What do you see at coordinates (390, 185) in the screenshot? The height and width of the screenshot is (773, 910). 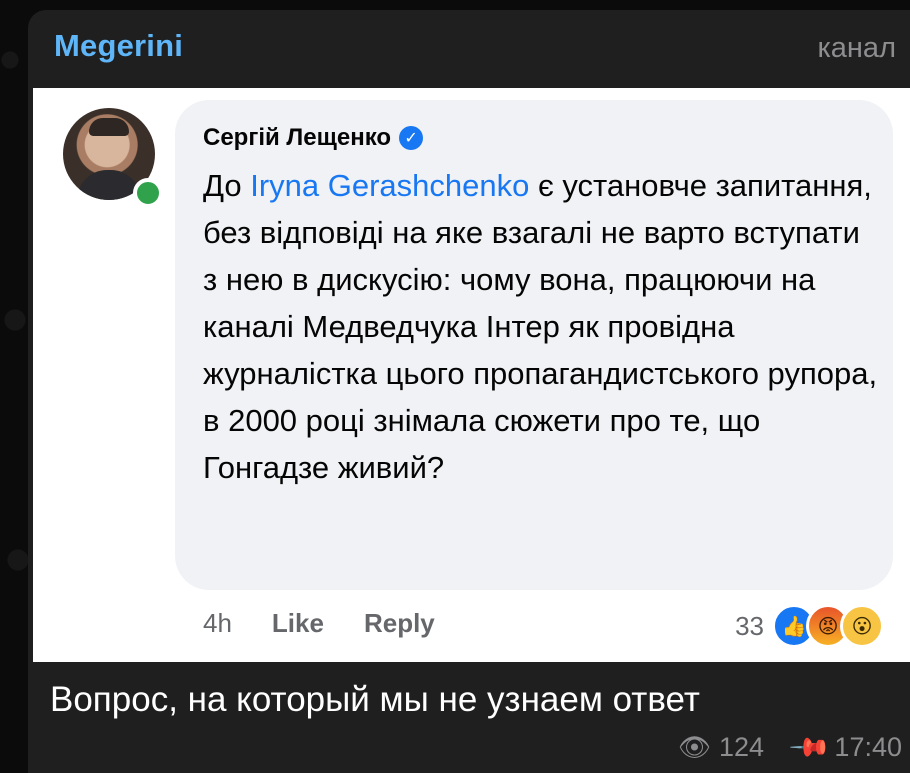 I see `comment-mention: Iryna Gerashchenko` at bounding box center [390, 185].